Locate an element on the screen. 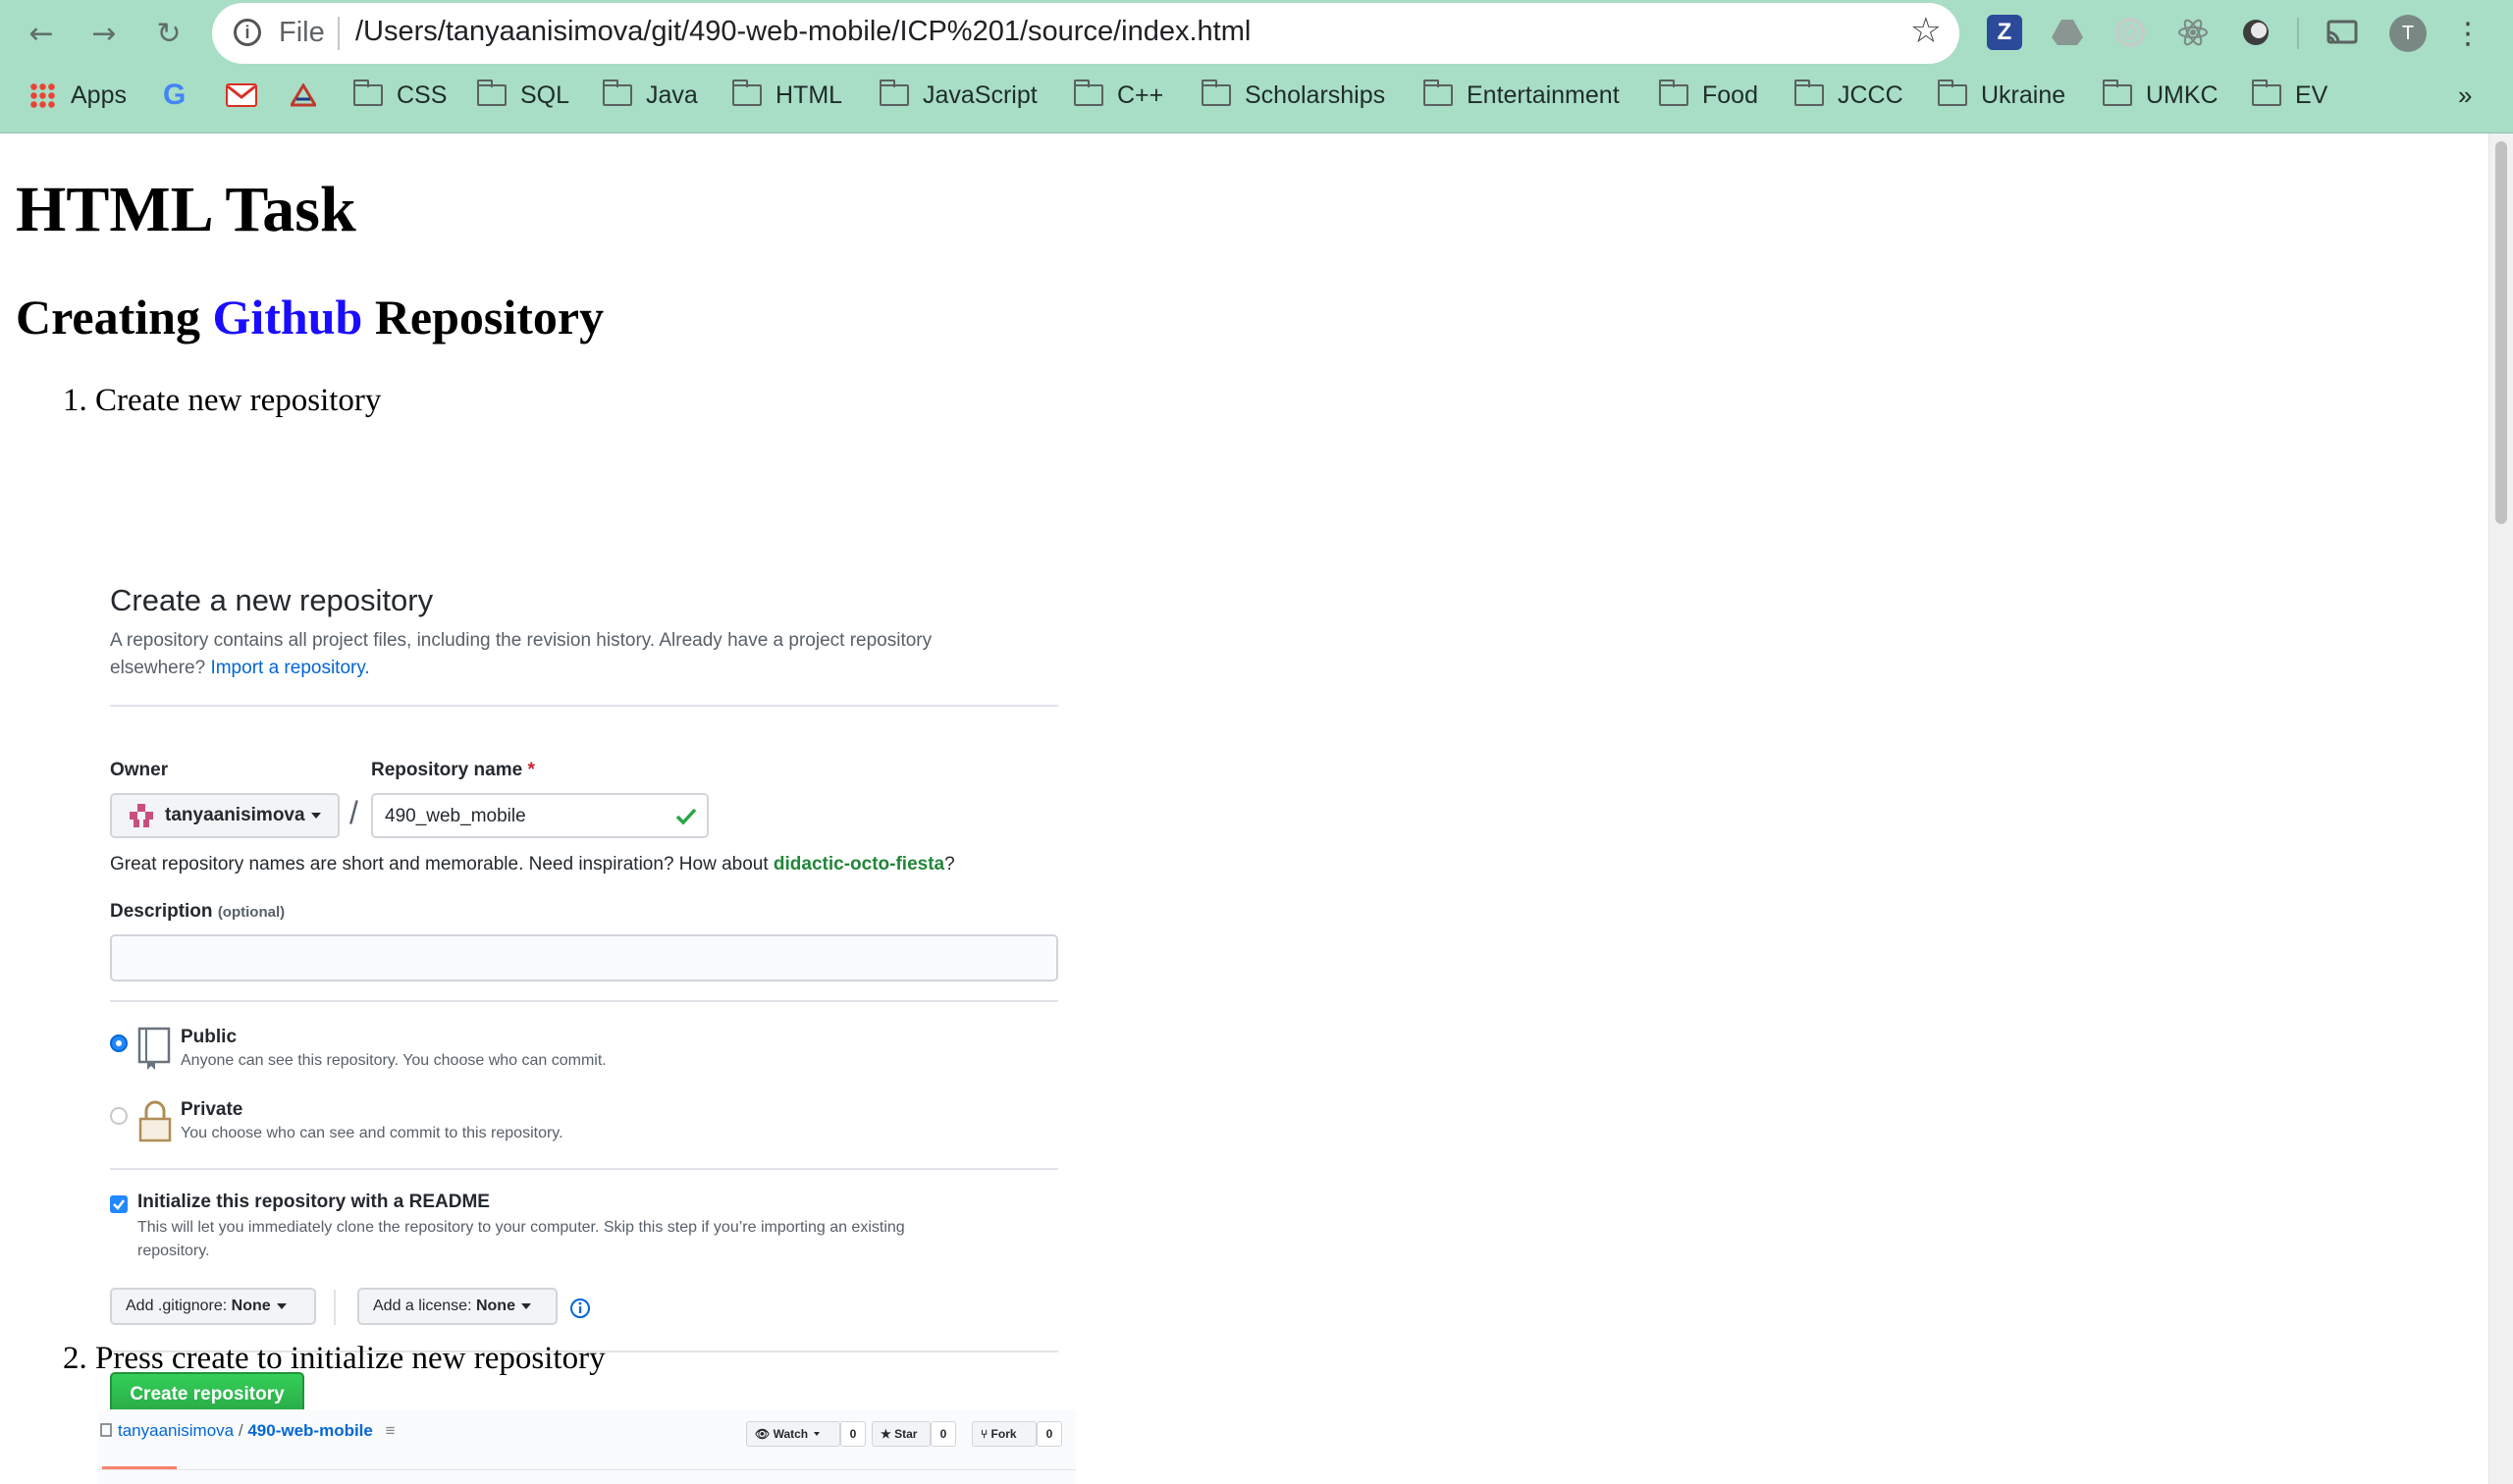 The height and width of the screenshot is (1484, 2513). intro-text: elsewhere? is located at coordinates (158, 668).